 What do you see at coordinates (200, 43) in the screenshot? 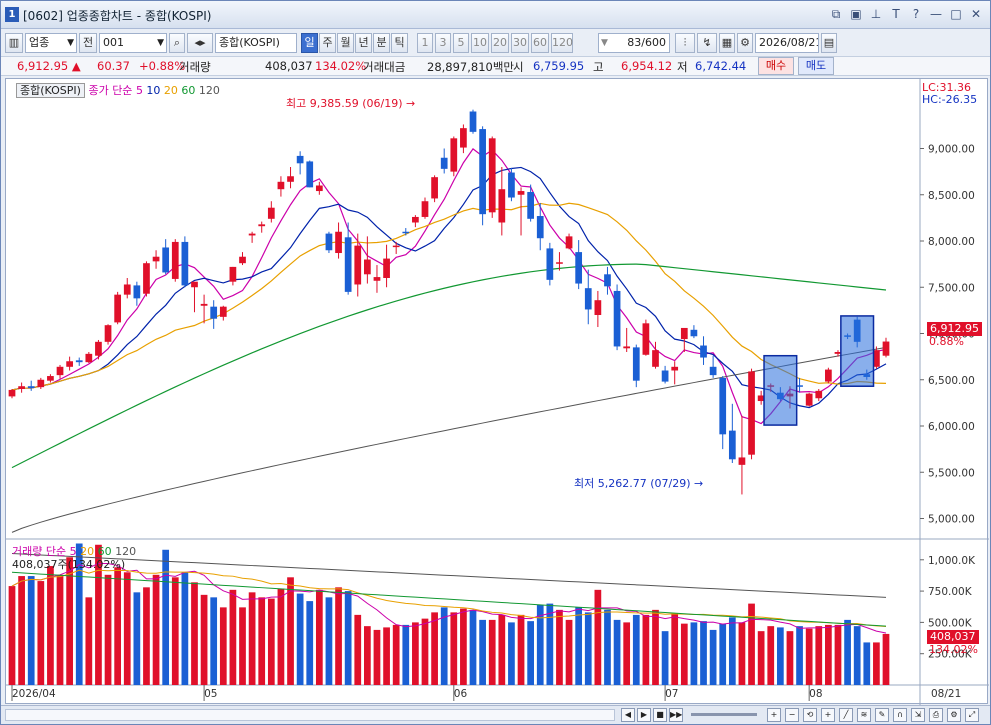
I see `speaker-icon: ◂▸` at bounding box center [200, 43].